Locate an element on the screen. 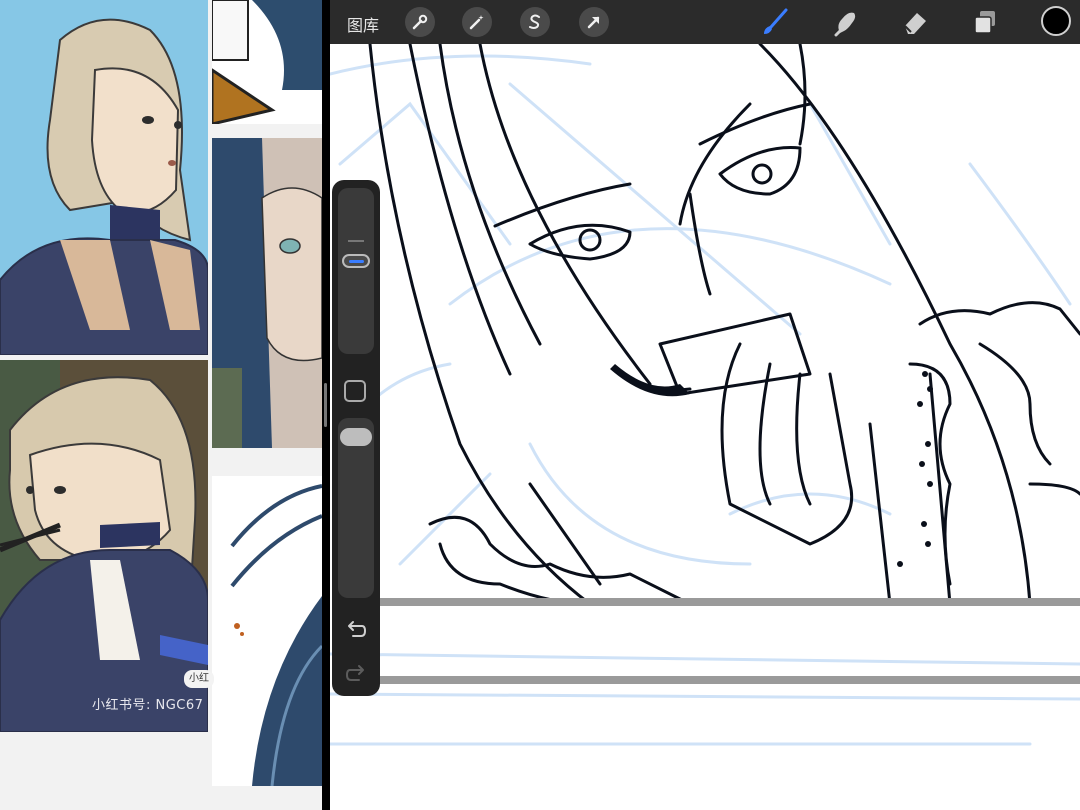 Image resolution: width=1080 pixels, height=810 pixels. selection-button is located at coordinates (535, 22).